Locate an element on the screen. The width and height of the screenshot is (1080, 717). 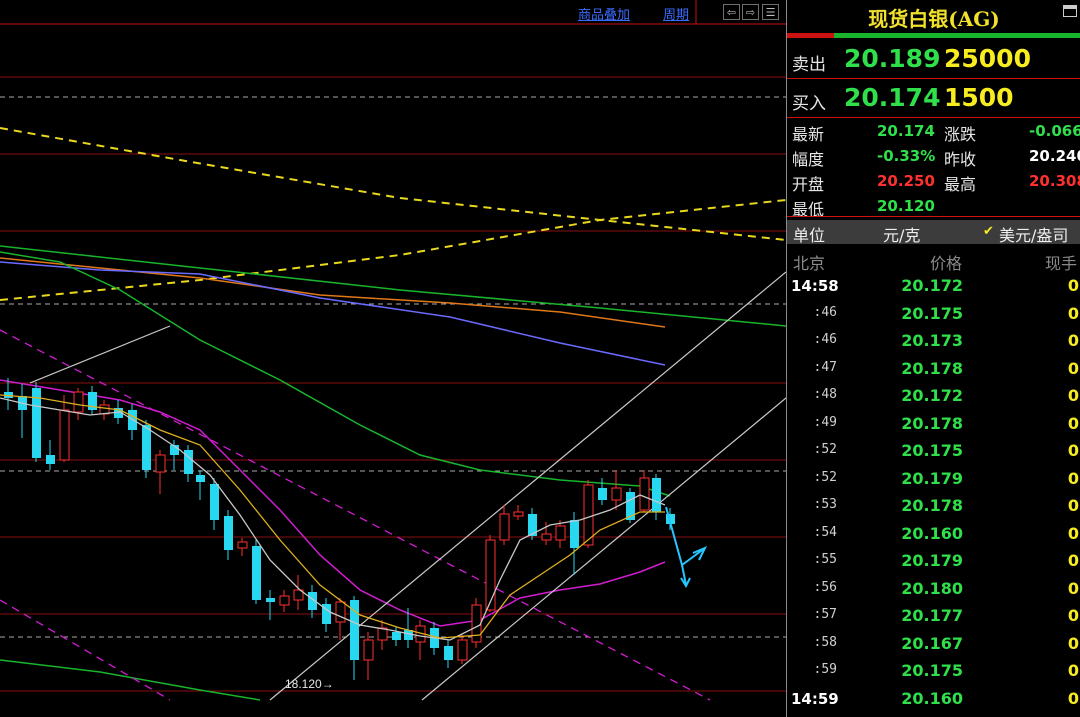
short-trendline is located at coordinates (100, 354).